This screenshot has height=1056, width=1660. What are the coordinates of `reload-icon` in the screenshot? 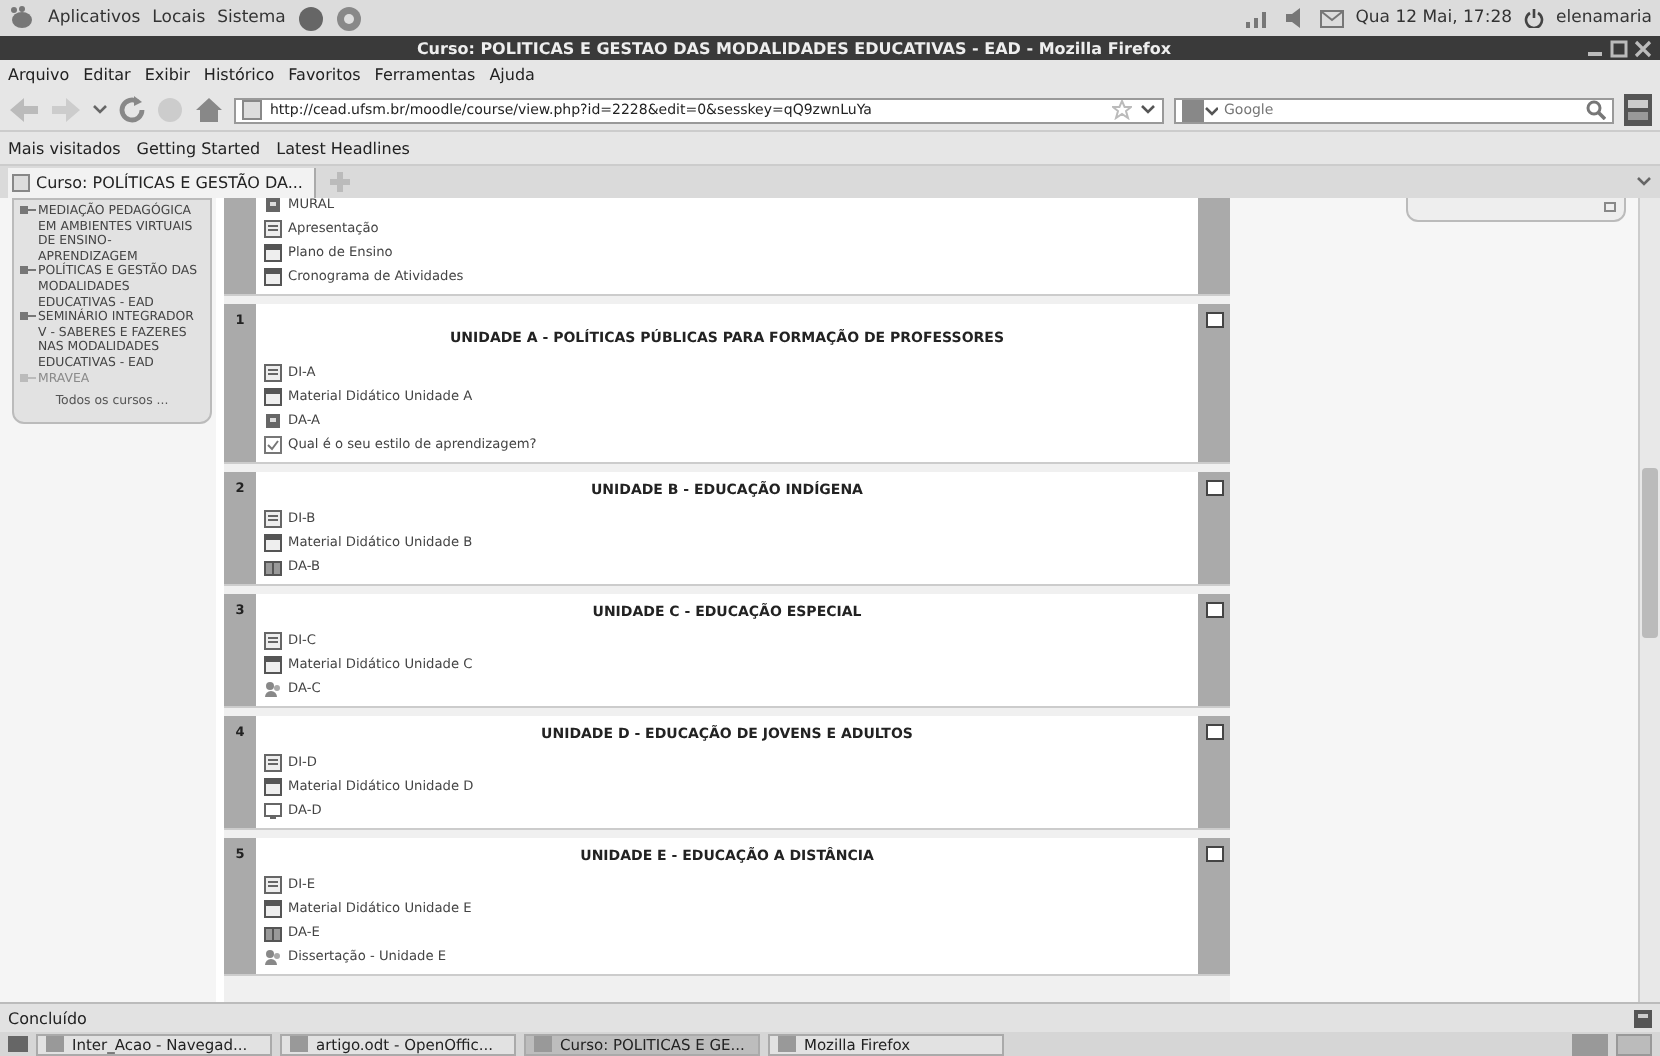 It's located at (132, 110).